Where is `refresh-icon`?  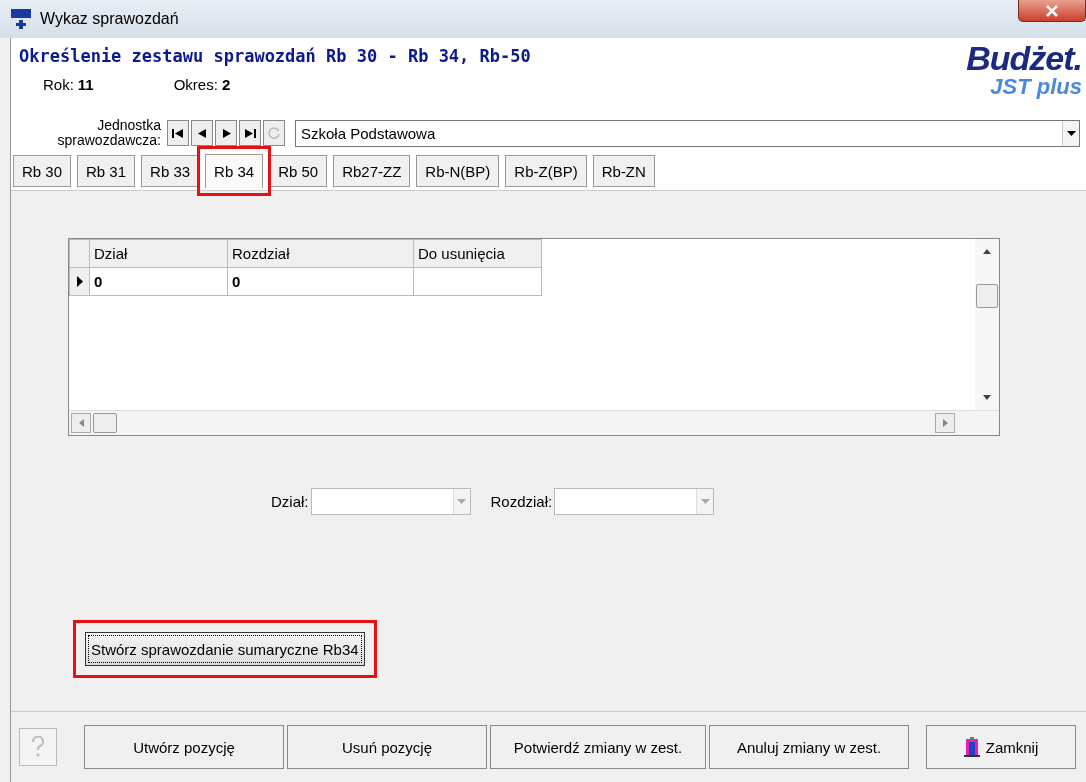 refresh-icon is located at coordinates (274, 133).